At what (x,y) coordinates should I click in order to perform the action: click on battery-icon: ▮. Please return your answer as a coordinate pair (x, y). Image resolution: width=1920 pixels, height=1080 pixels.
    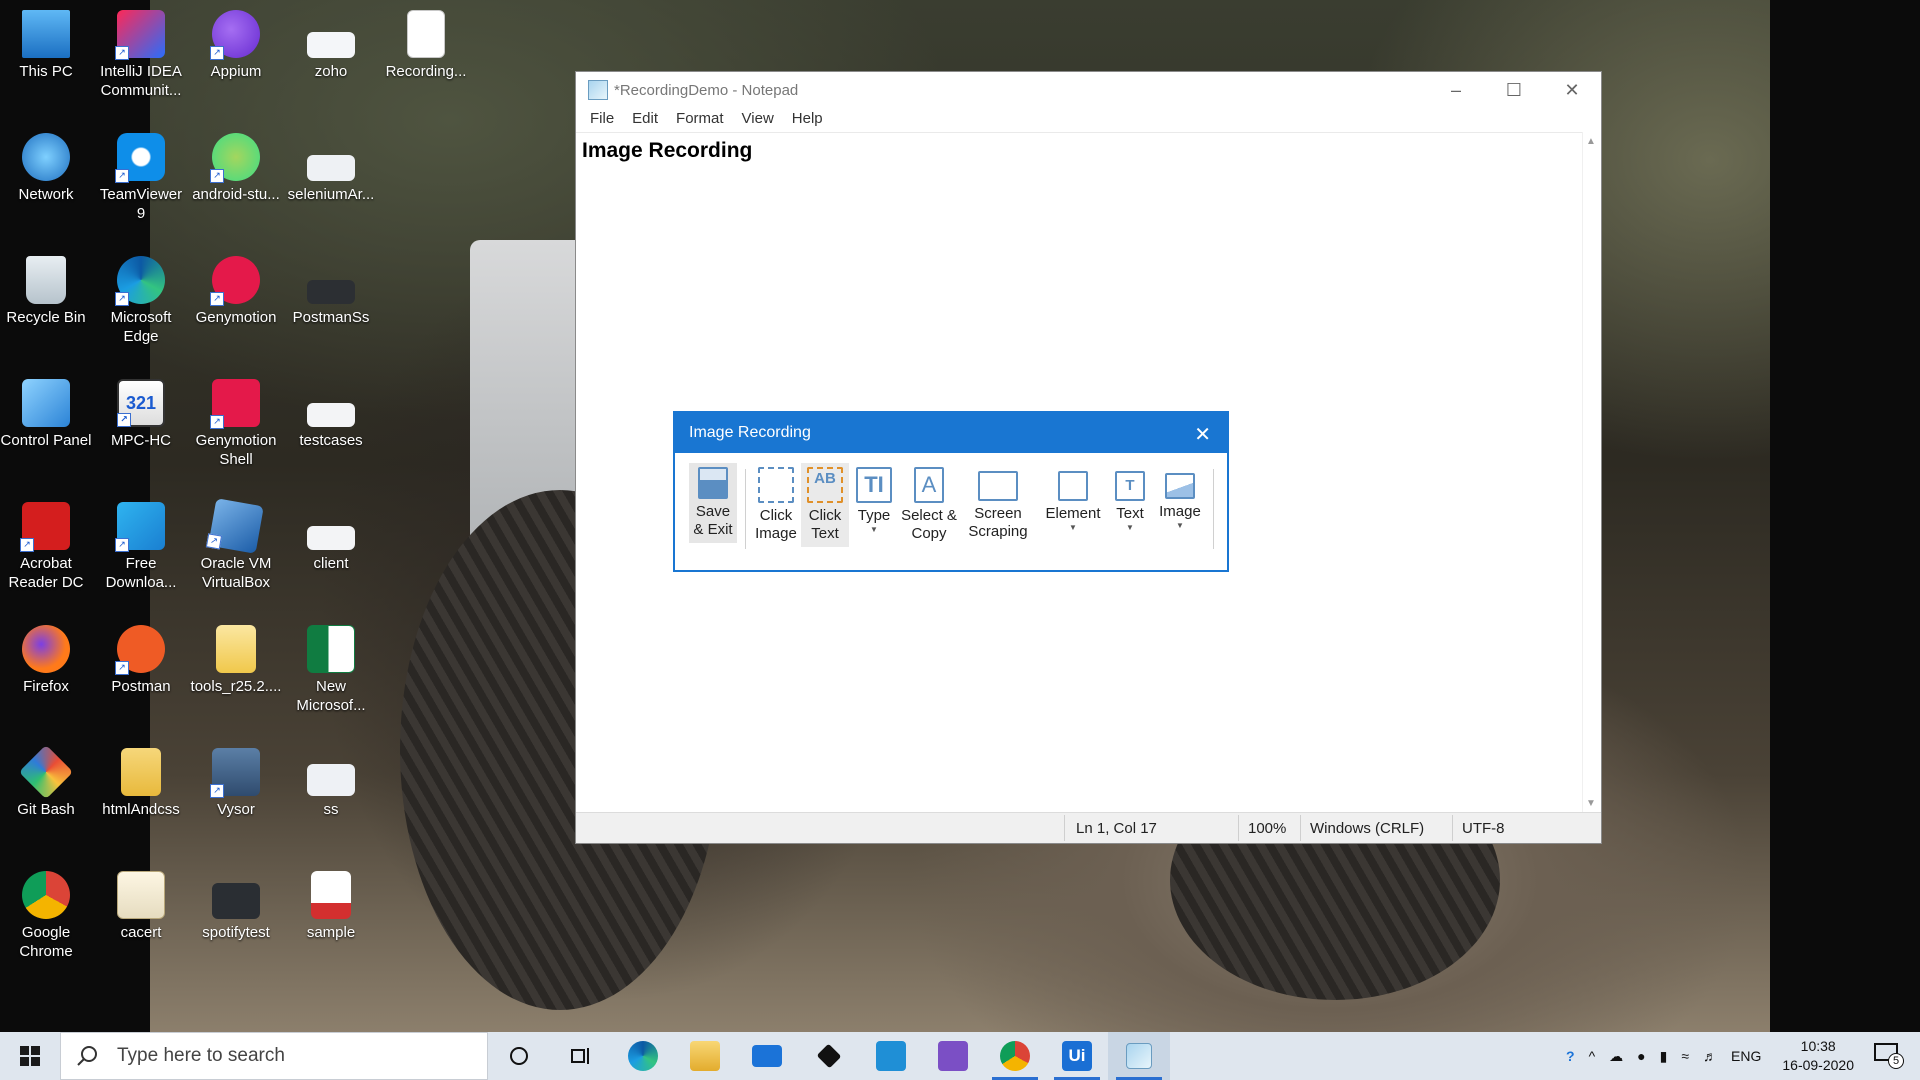
    Looking at the image, I should click on (1664, 1056).